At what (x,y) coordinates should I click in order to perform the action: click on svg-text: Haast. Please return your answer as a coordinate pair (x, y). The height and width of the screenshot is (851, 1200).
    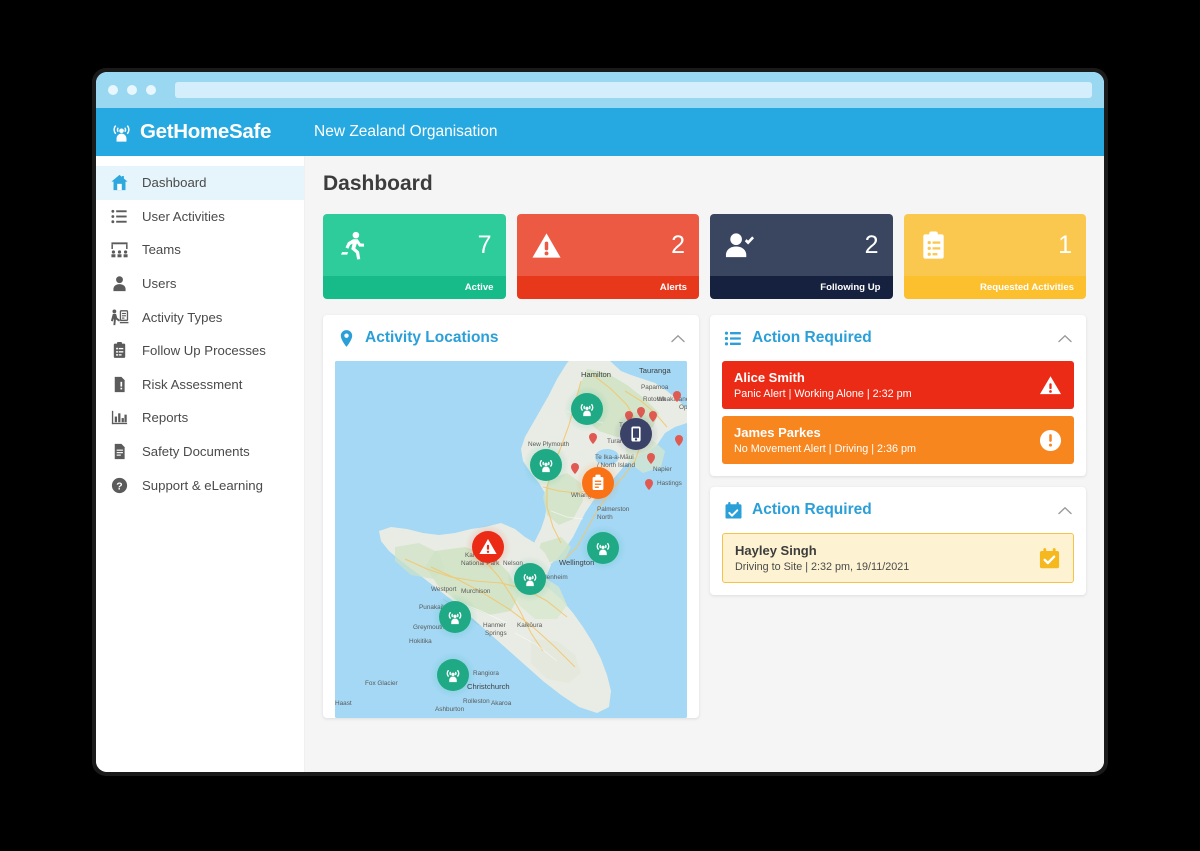
    Looking at the image, I should click on (343, 703).